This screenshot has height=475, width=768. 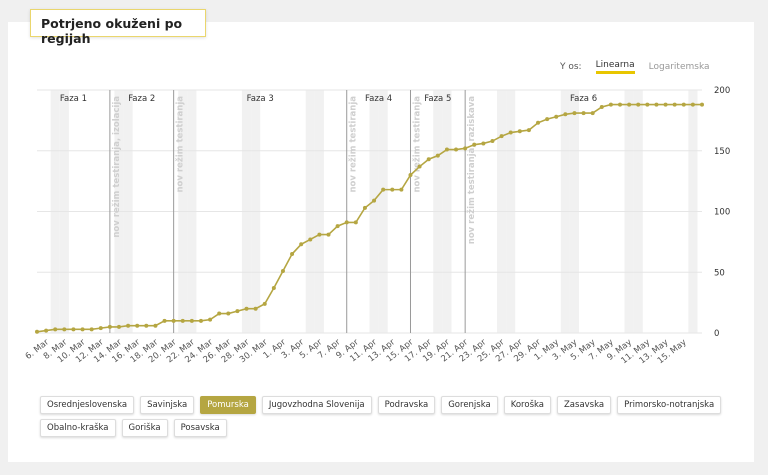 I want to click on region-button: Primorsko-notranjska, so click(x=669, y=405).